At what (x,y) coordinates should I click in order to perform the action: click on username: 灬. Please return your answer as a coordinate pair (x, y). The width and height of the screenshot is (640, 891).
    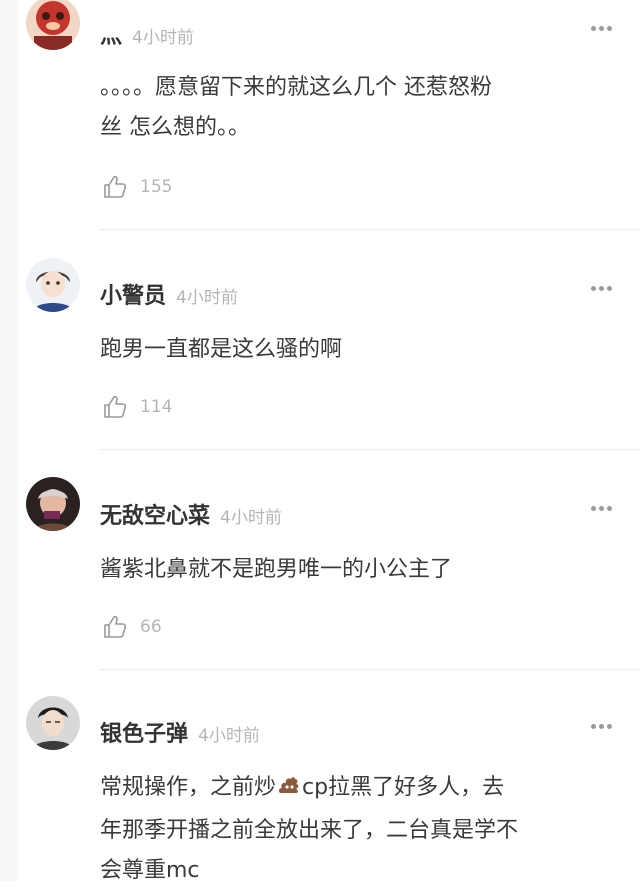
    Looking at the image, I should click on (111, 34).